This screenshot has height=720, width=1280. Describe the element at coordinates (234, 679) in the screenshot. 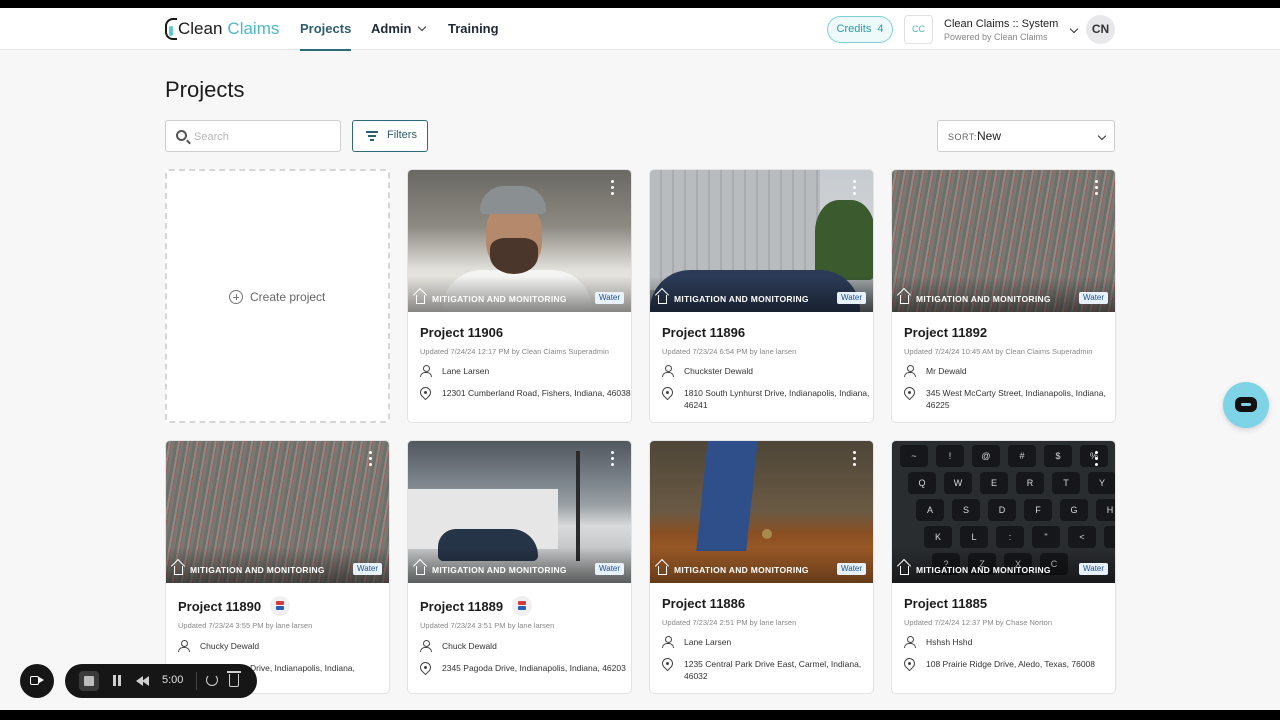

I see `trash-icon` at that location.